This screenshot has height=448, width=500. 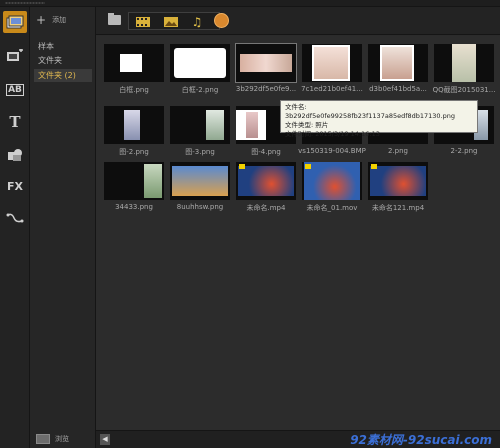 I want to click on library-nav: + 添加 样本 文件夹 文件夹 (2) 浏览, so click(x=63, y=227).